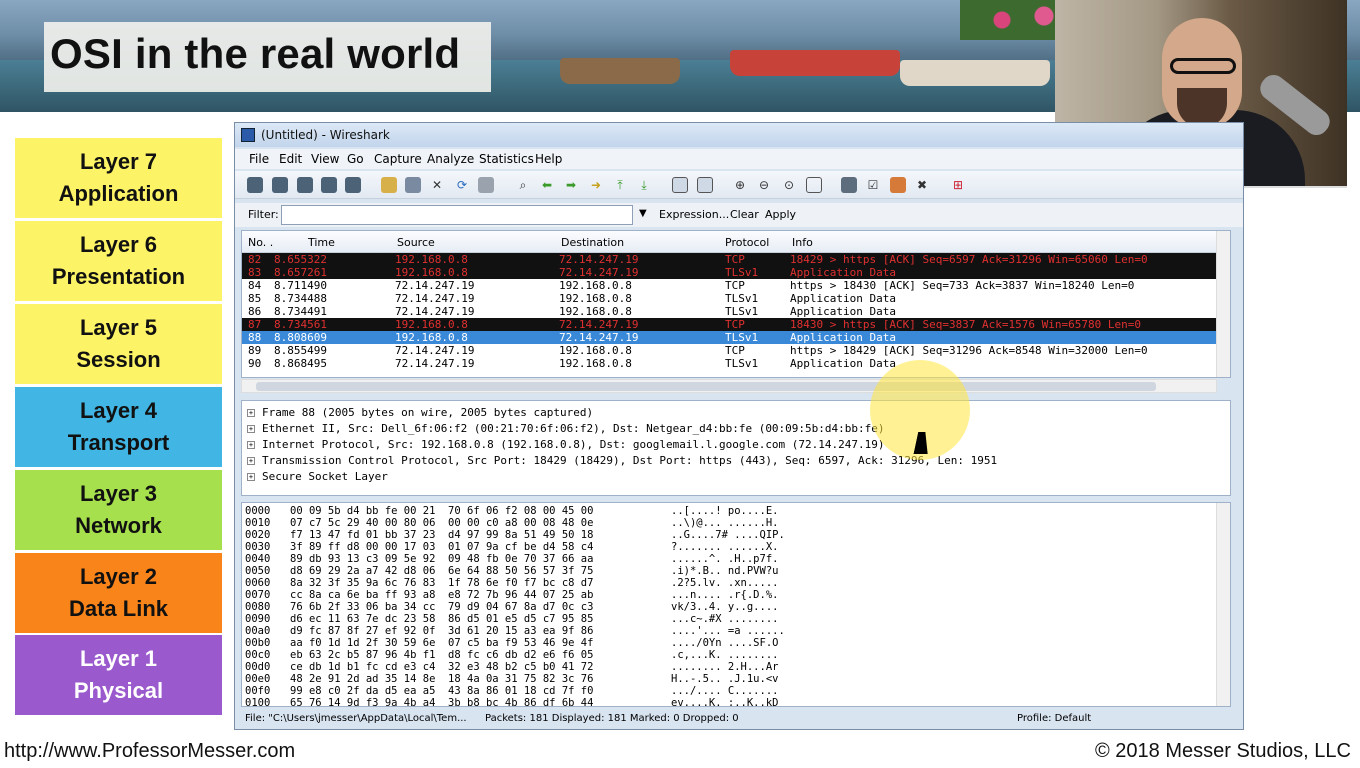 Image resolution: width=1360 pixels, height=768 pixels. What do you see at coordinates (548, 159) in the screenshot?
I see `menu-help: Help` at bounding box center [548, 159].